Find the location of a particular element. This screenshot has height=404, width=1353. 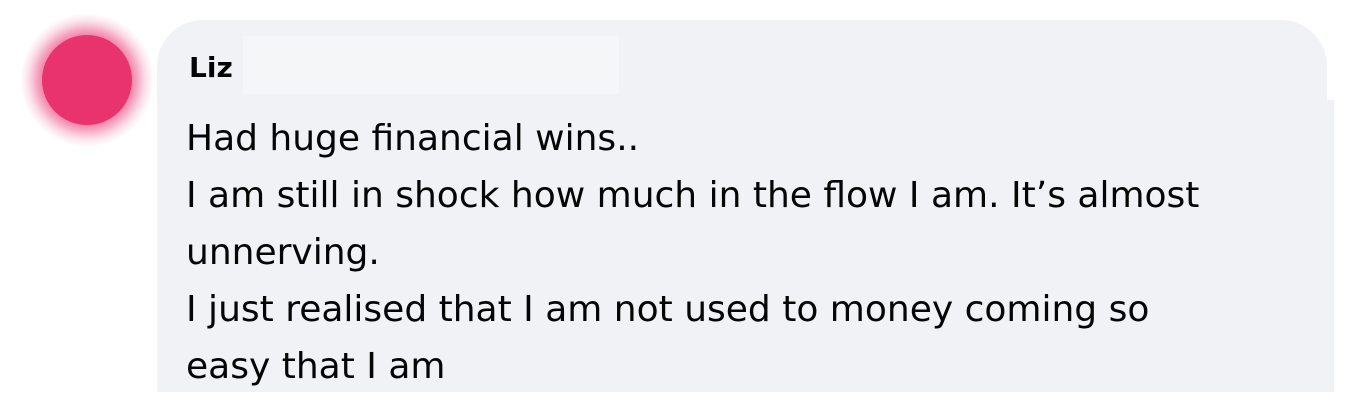

avatar is located at coordinates (87, 80).